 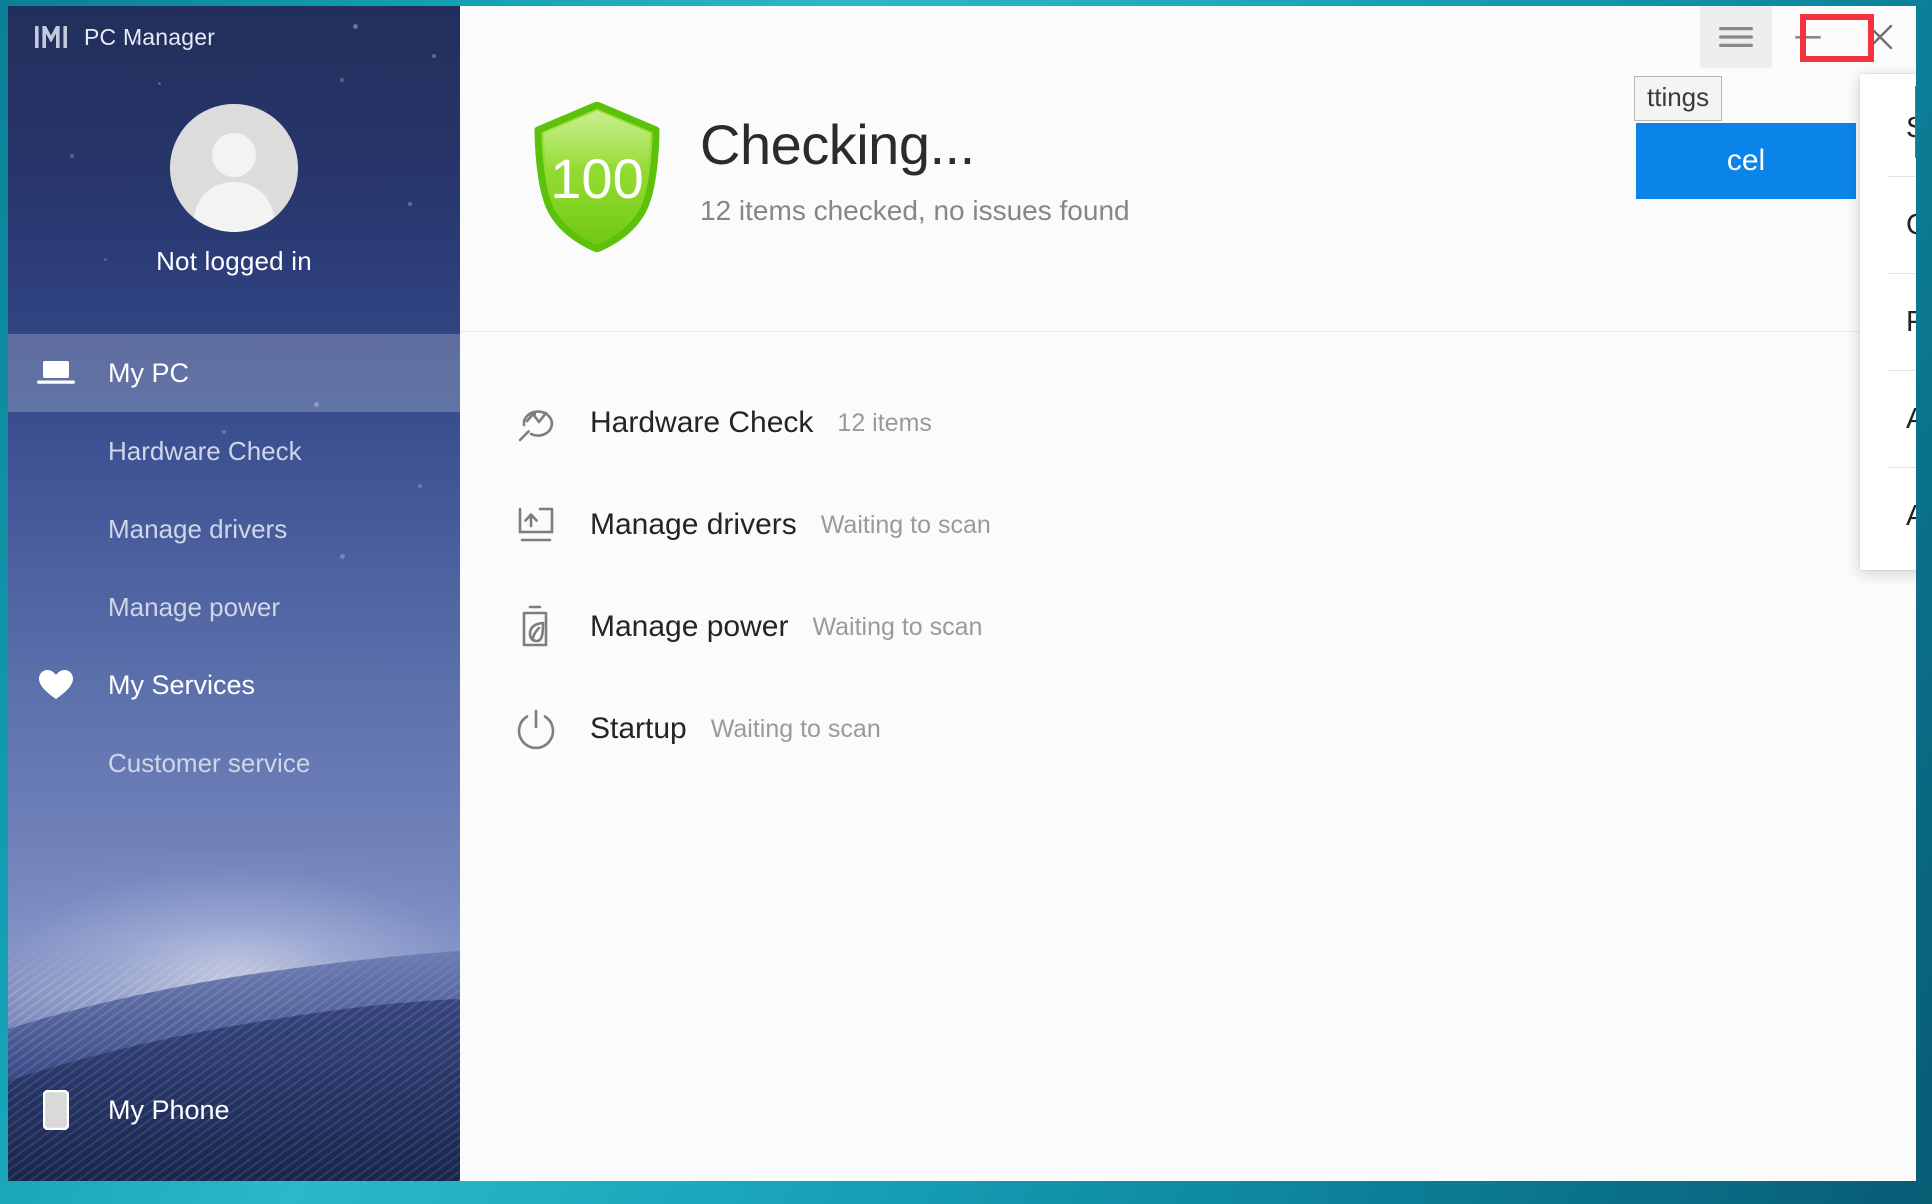 I want to click on about-menu-item: About, so click(x=1888, y=516).